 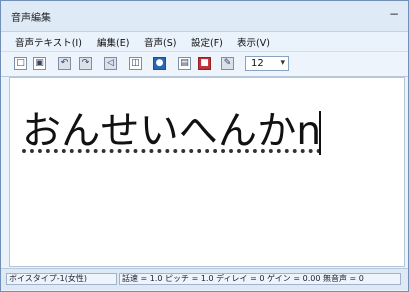 What do you see at coordinates (253, 42) in the screenshot?
I see `menu-item-view: 表示(V)` at bounding box center [253, 42].